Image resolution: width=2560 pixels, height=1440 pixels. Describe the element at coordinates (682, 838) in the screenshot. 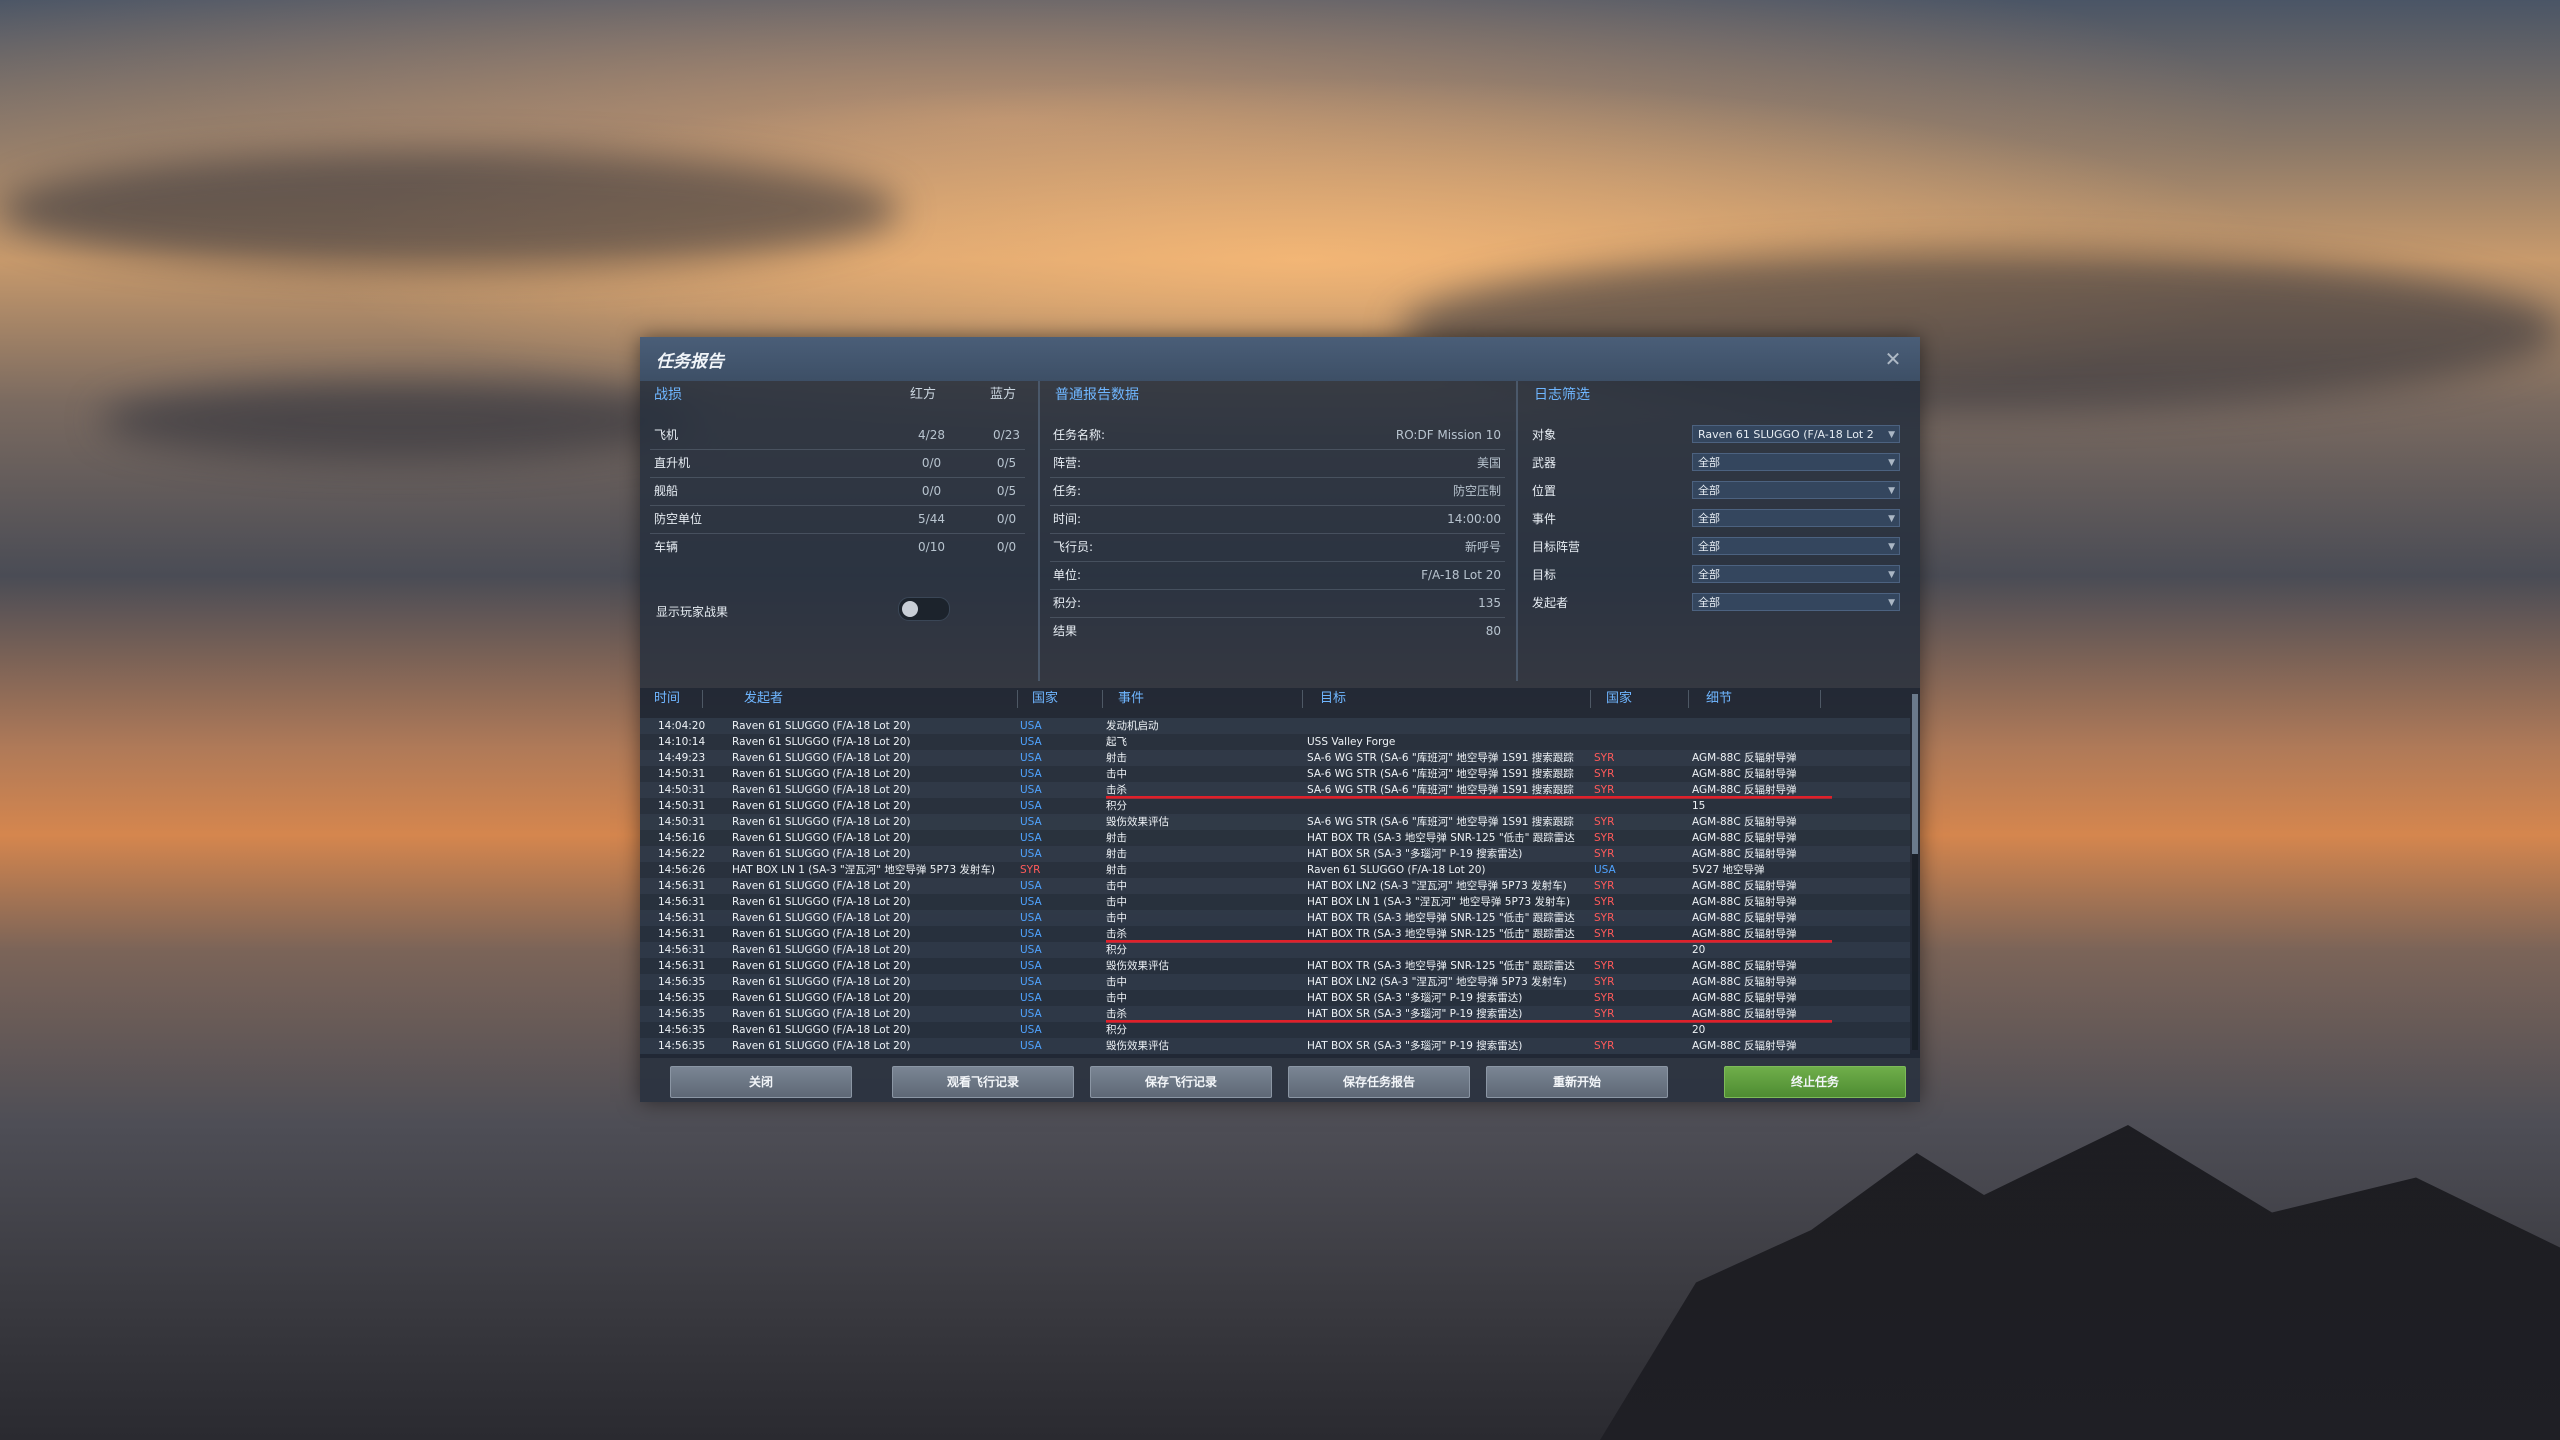

I see `log-cell-time: 14:56:16` at that location.